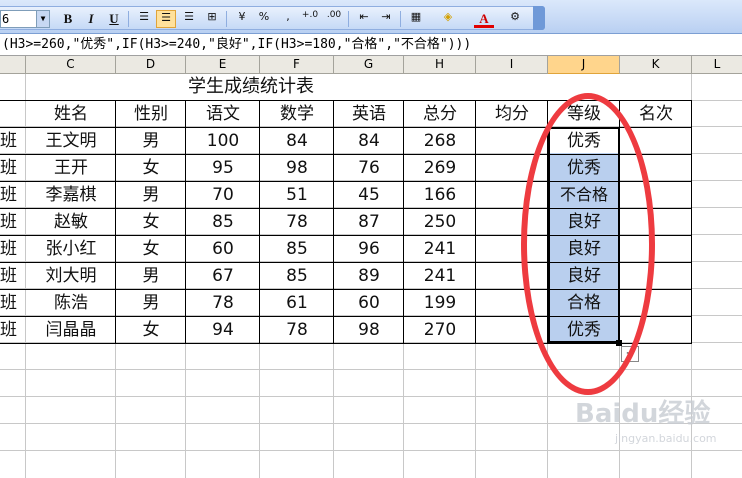 The image size is (742, 478). What do you see at coordinates (223, 168) in the screenshot?
I see `table-cell-chinese: 95` at bounding box center [223, 168].